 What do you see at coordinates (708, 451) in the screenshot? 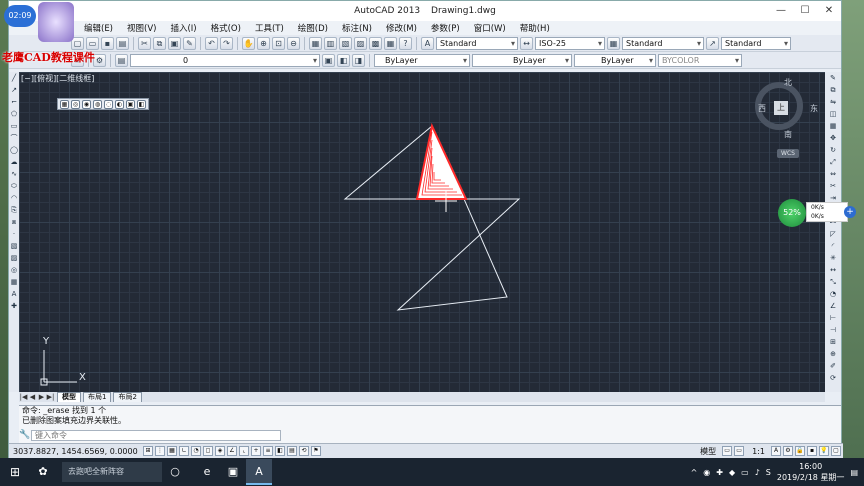
I see `model-space-button: 模型` at bounding box center [708, 451].